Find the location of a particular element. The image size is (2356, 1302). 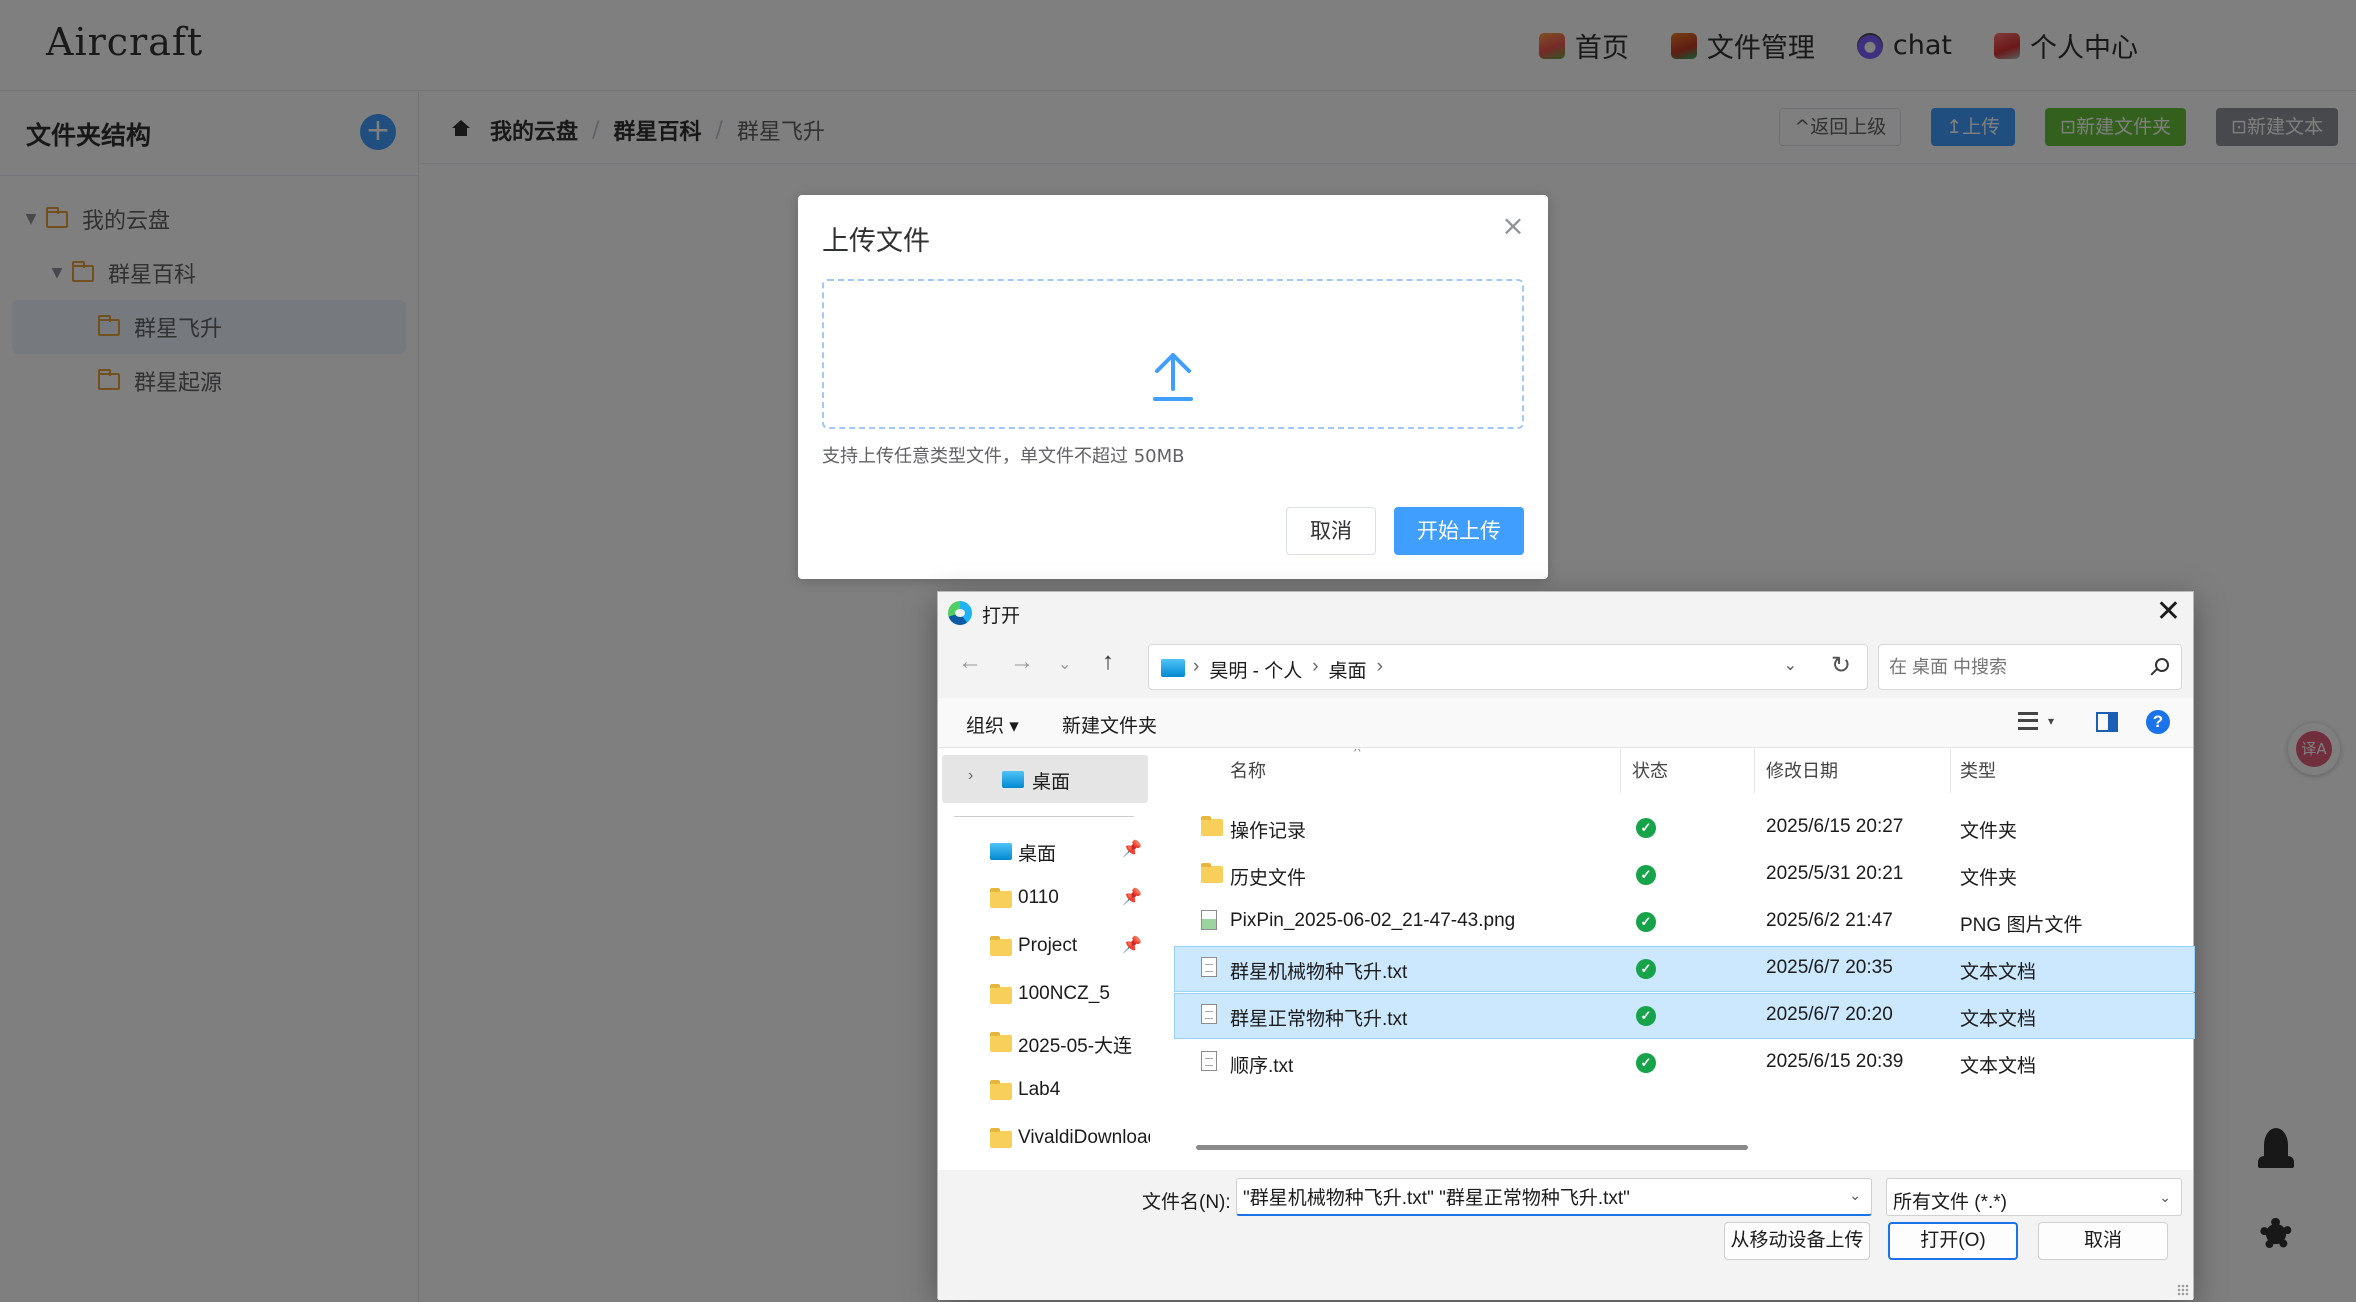

preview-pane-icon is located at coordinates (2107, 722).